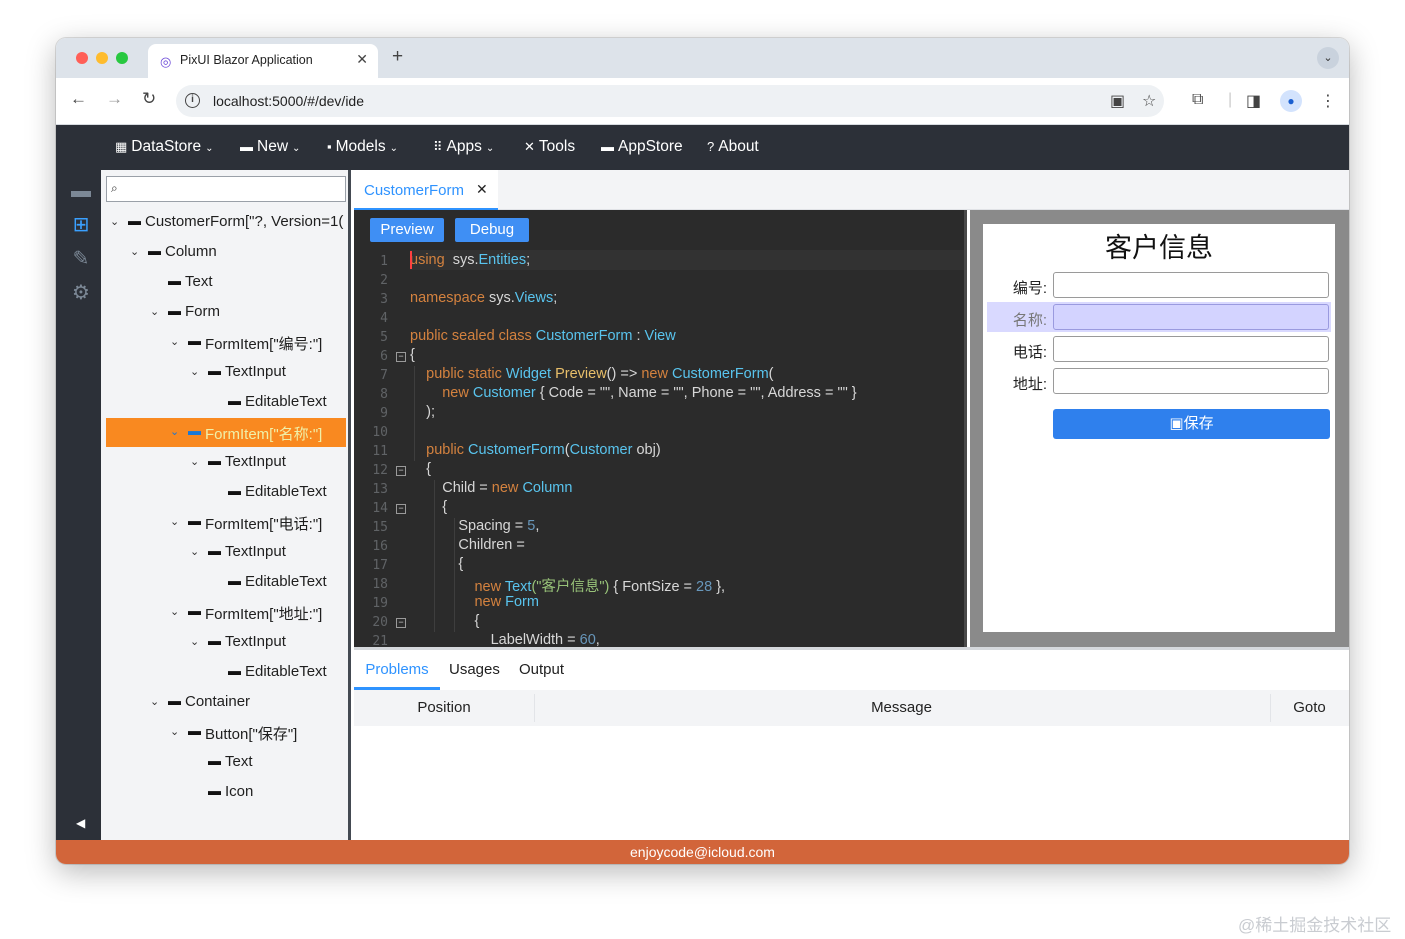  I want to click on reload-icon: ↻, so click(149, 99).